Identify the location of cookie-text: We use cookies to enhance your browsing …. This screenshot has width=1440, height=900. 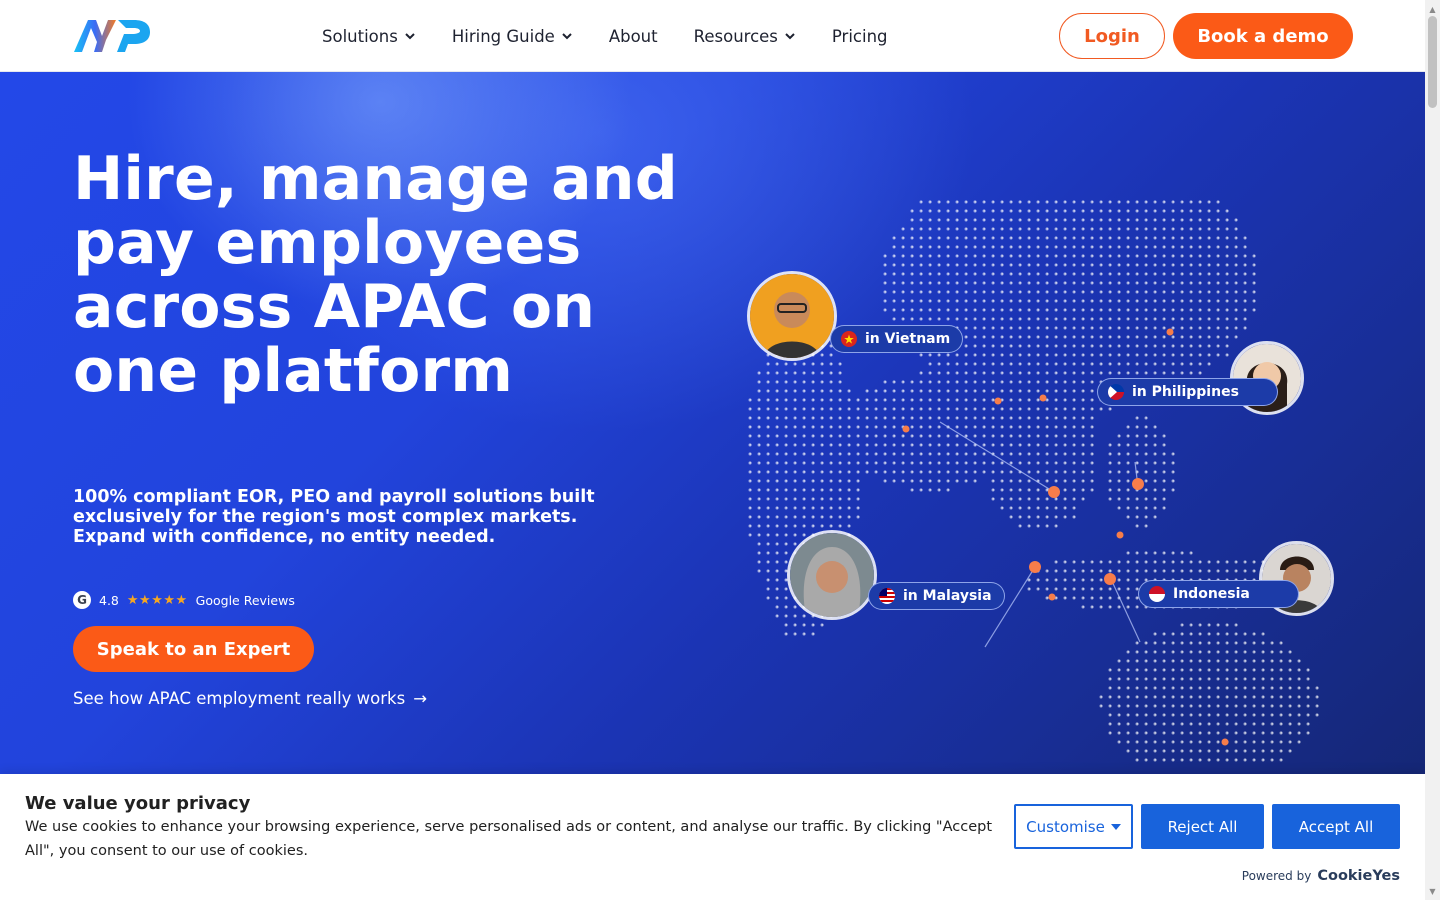
(509, 839).